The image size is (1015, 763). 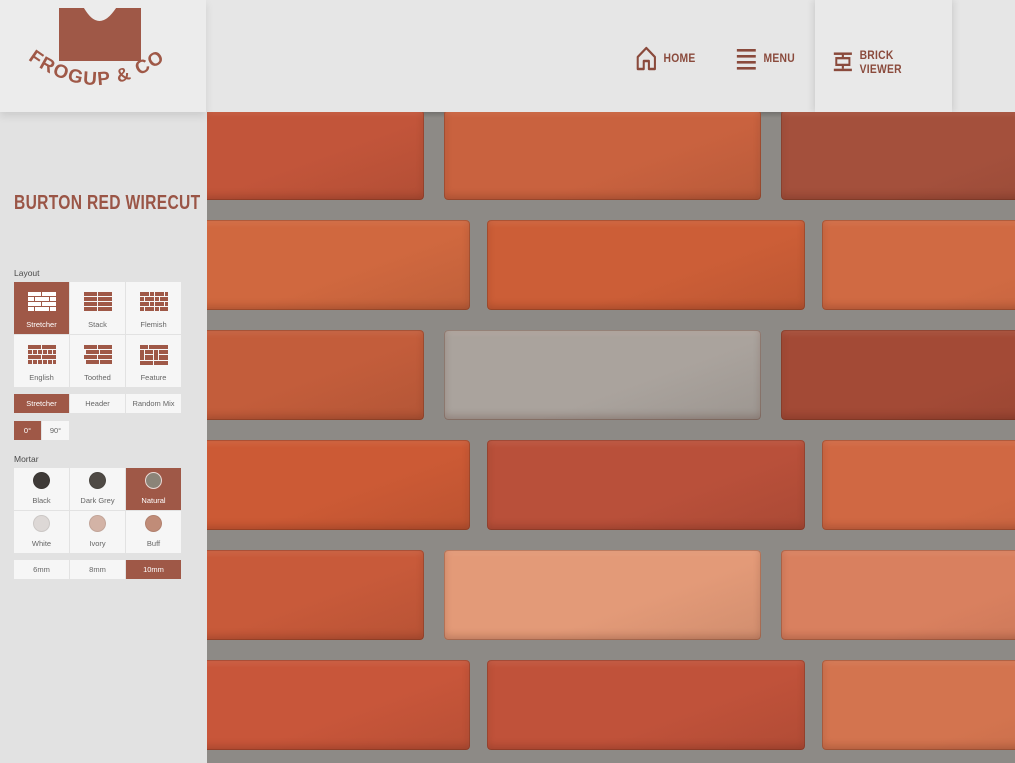 I want to click on layout-option-label: Stretcher, so click(x=41, y=324).